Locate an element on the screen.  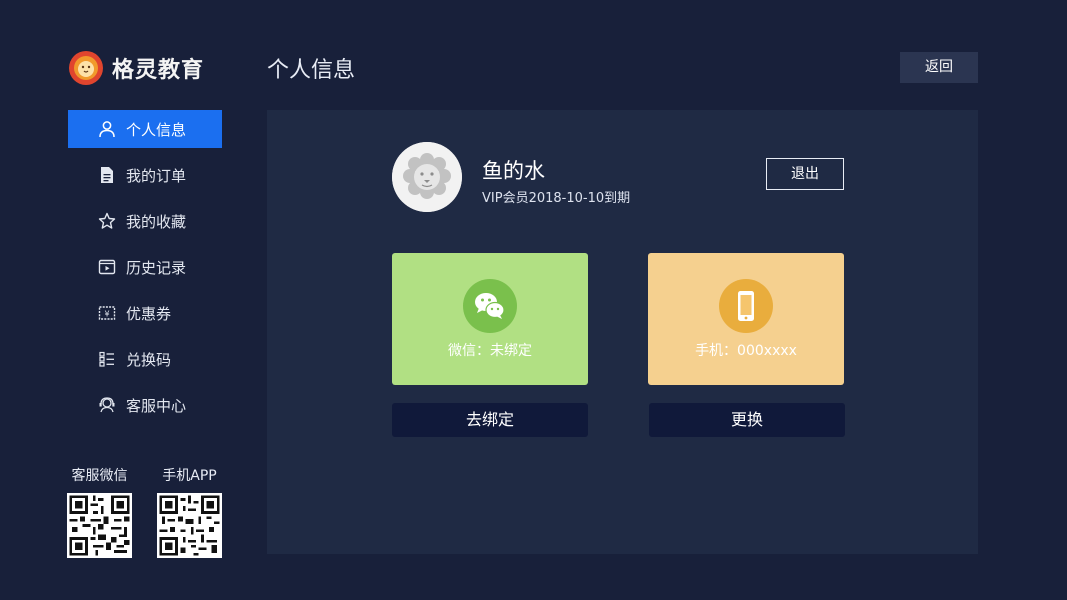
redeem-code-icon is located at coordinates (107, 359).